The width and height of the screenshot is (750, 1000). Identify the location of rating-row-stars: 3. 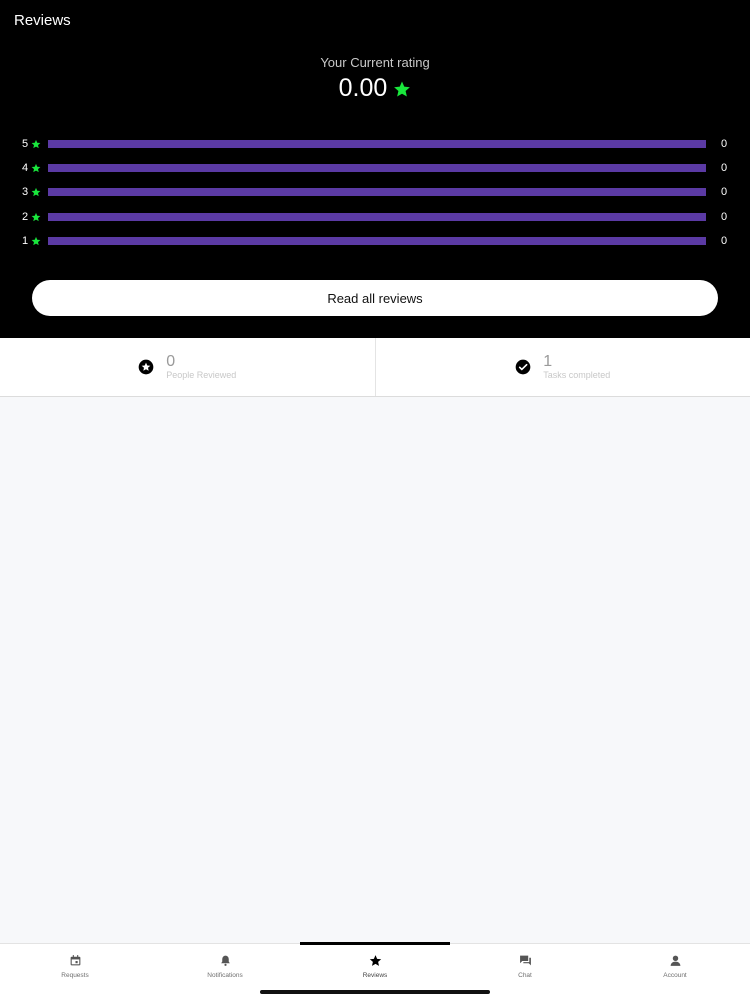
(25, 192).